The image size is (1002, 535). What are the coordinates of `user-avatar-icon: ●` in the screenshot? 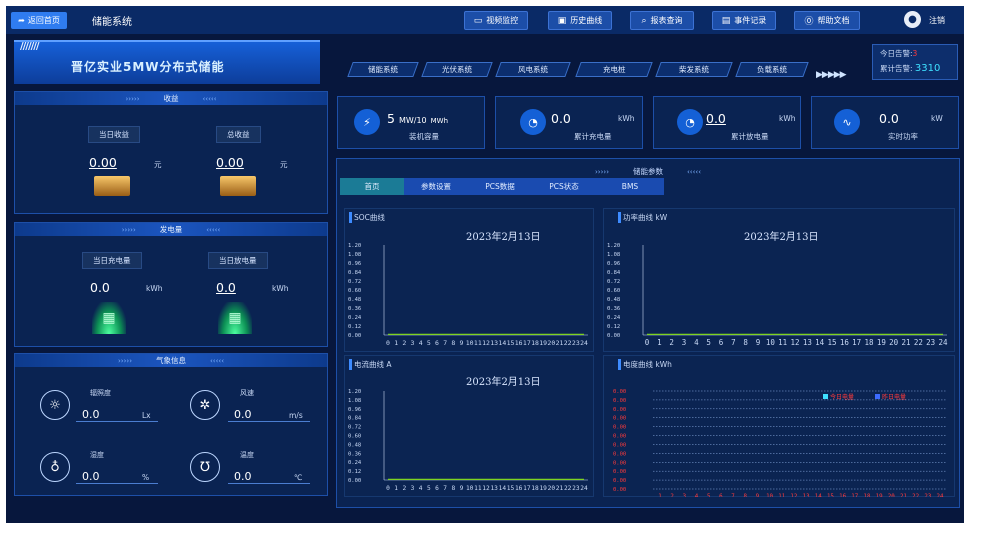 It's located at (912, 19).